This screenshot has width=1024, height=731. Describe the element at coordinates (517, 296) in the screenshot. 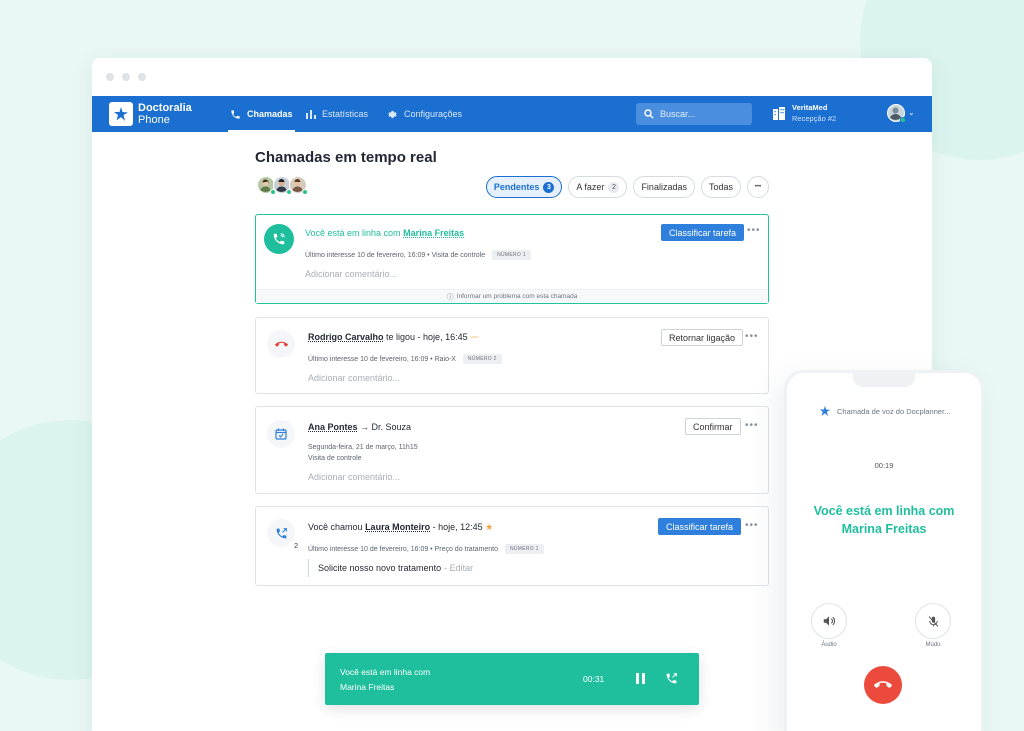

I see `report-label: Informar um problema com esta chamada` at that location.